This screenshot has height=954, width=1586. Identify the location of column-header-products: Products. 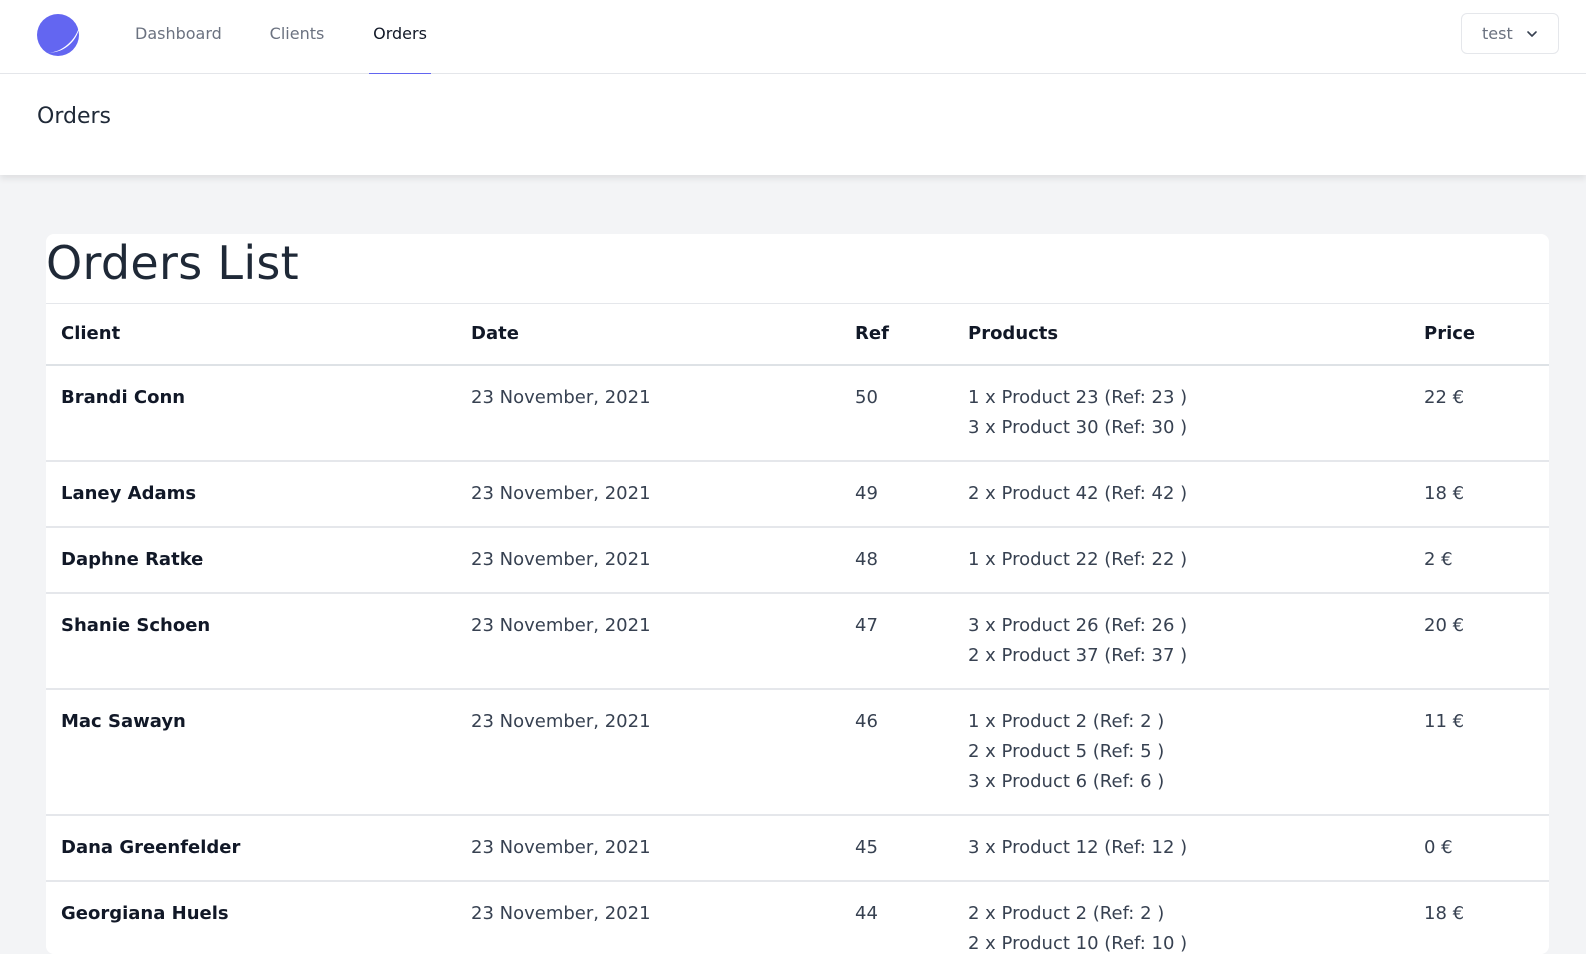
(1181, 334).